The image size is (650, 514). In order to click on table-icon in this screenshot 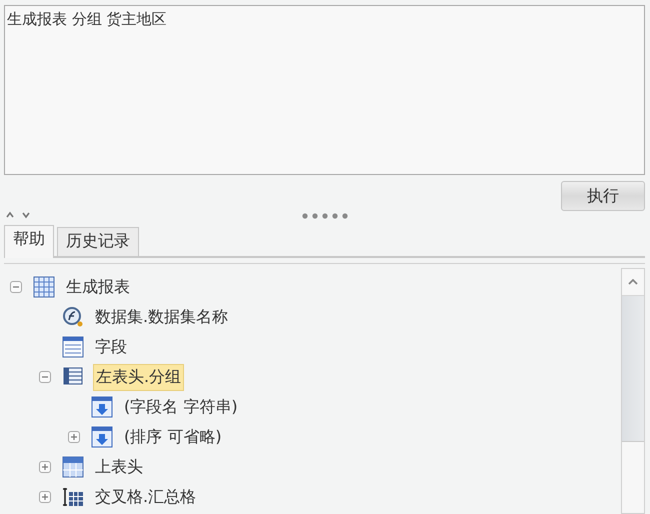, I will do `click(73, 467)`.